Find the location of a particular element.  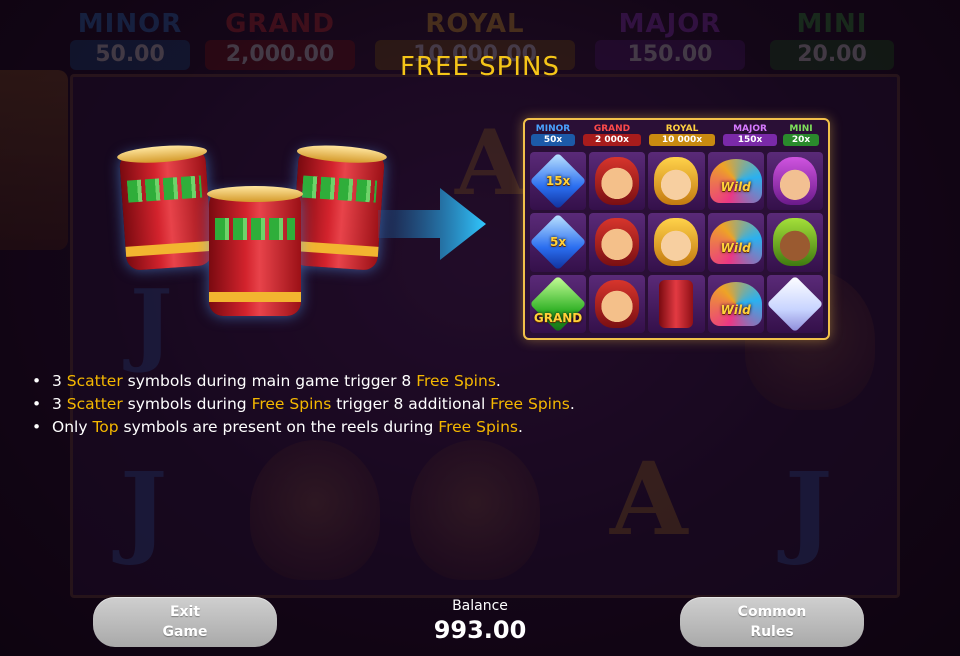

rule-text: Only is located at coordinates (72, 427).